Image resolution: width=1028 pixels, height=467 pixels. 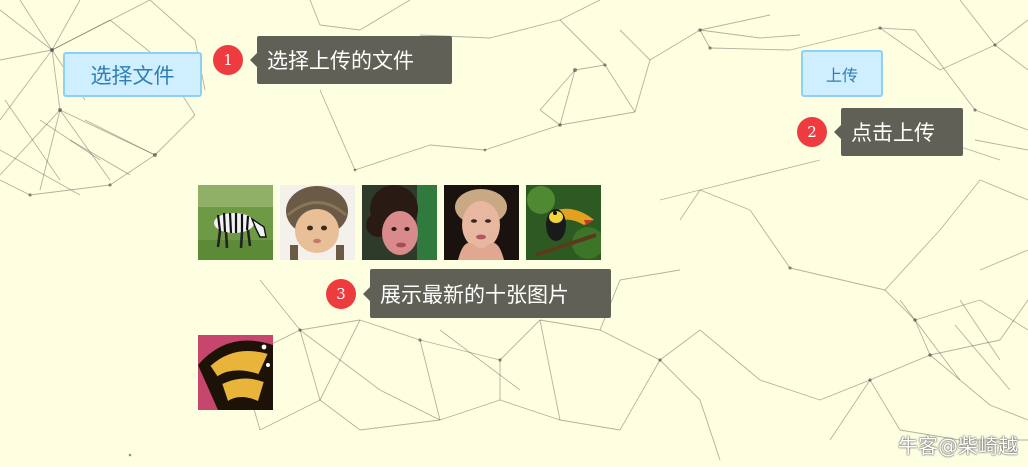 What do you see at coordinates (341, 294) in the screenshot?
I see `annotation-badge-3: 3` at bounding box center [341, 294].